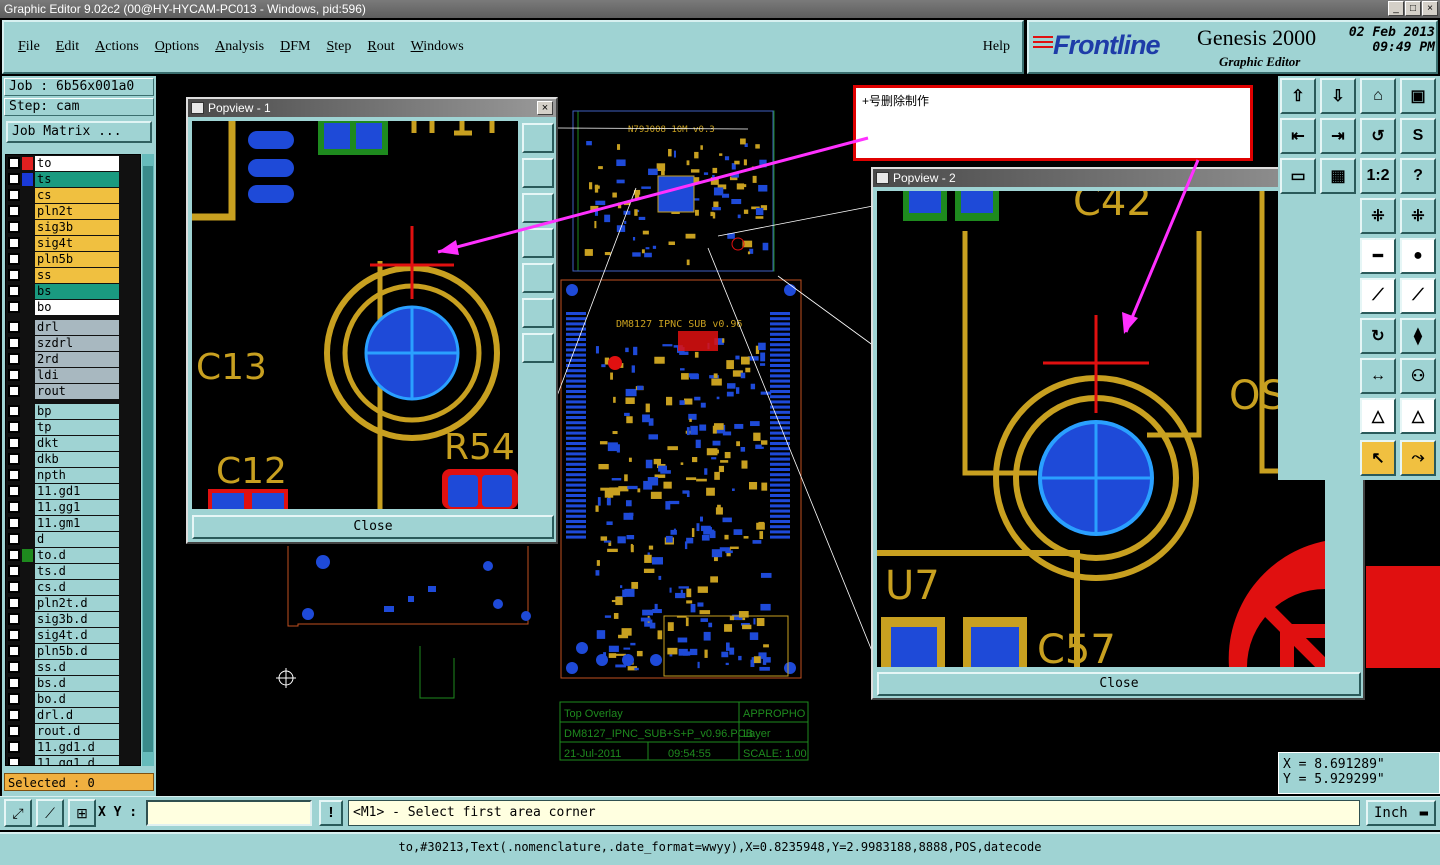 This screenshot has height=865, width=1440. What do you see at coordinates (1378, 296) in the screenshot?
I see `line-tool-icon: ⟋` at bounding box center [1378, 296].